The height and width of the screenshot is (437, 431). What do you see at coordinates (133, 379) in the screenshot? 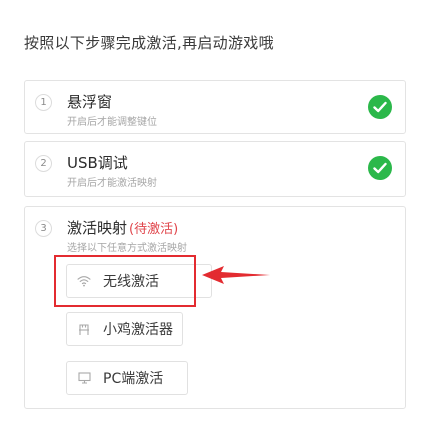
I see `pc-activate-label: PC端激活` at bounding box center [133, 379].